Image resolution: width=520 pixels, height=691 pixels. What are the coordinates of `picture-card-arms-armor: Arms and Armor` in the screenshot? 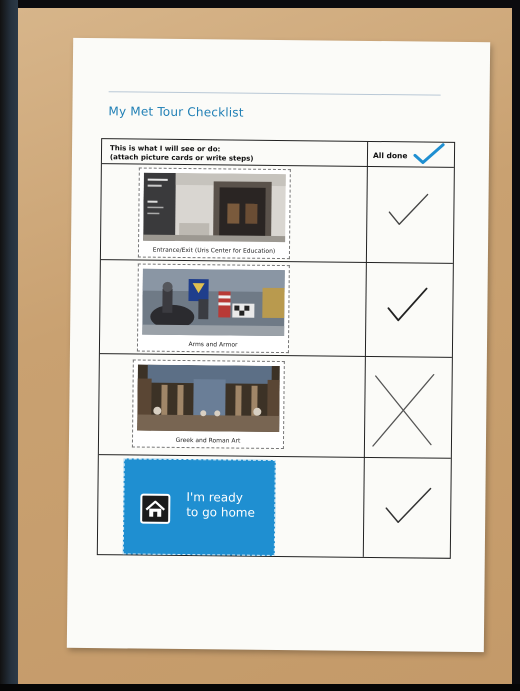 It's located at (213, 308).